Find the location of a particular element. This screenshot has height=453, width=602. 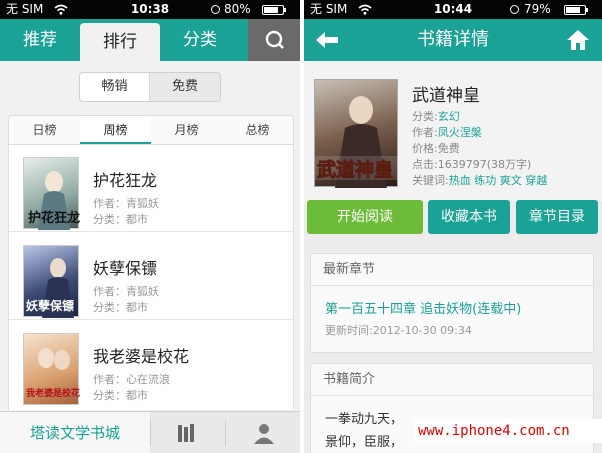

book-cover: 武道神皇 is located at coordinates (356, 133).